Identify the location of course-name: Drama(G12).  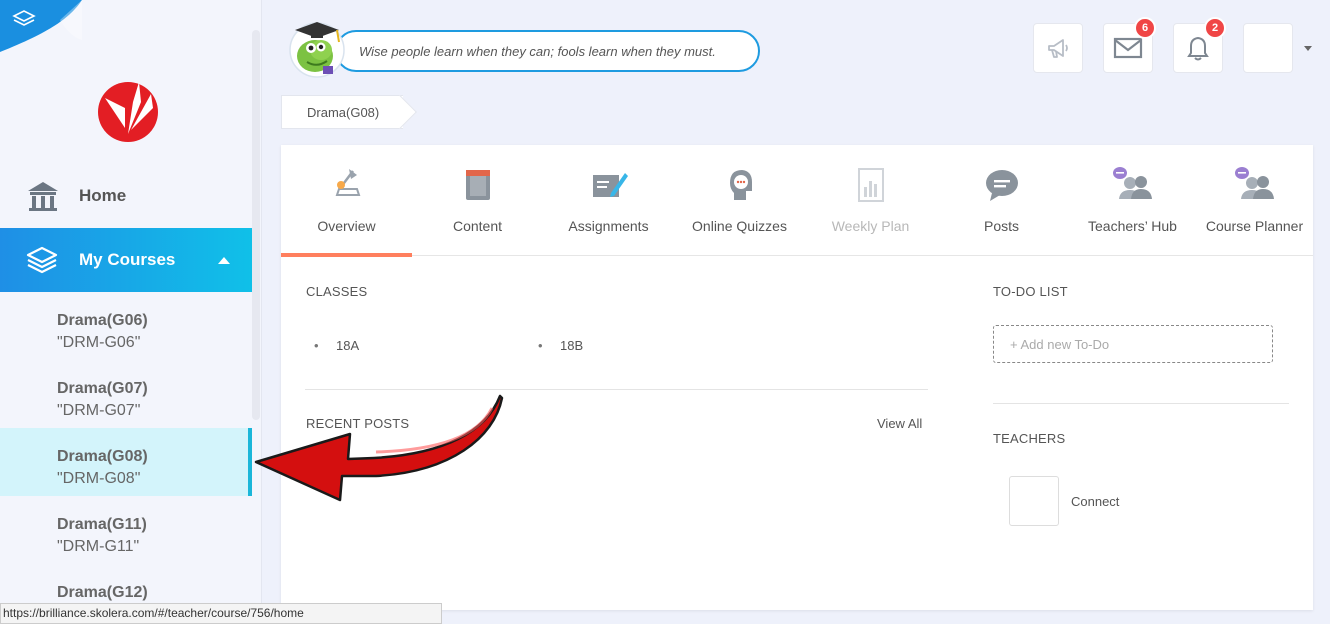
(102, 592).